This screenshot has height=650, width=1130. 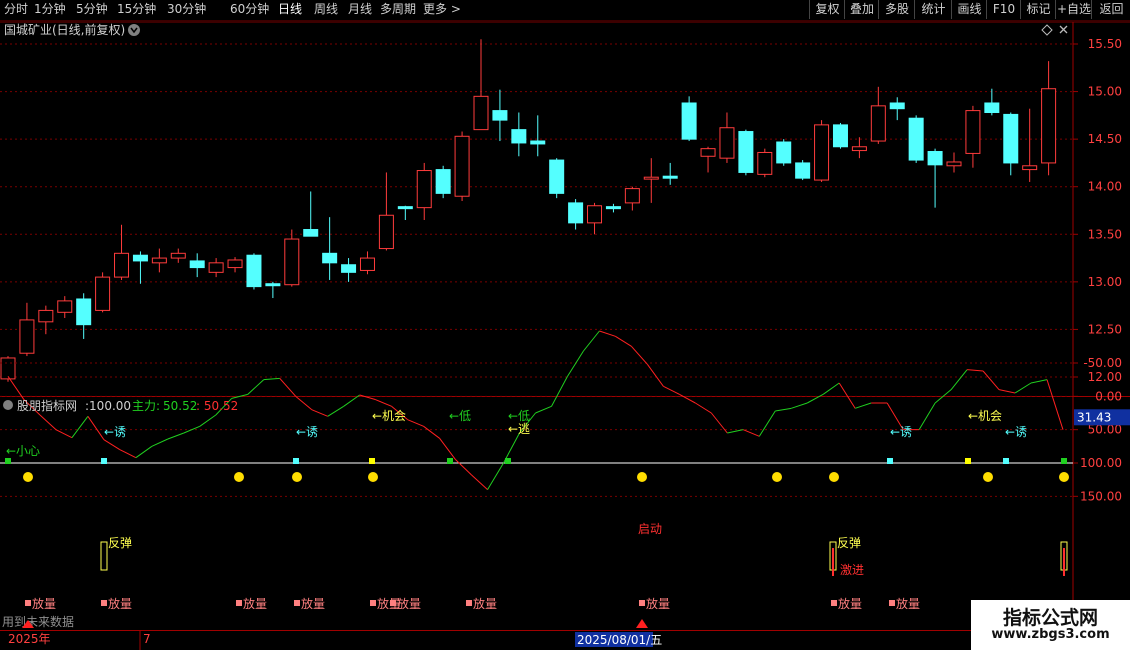 What do you see at coordinates (147, 639) in the screenshot?
I see `month-label: 7` at bounding box center [147, 639].